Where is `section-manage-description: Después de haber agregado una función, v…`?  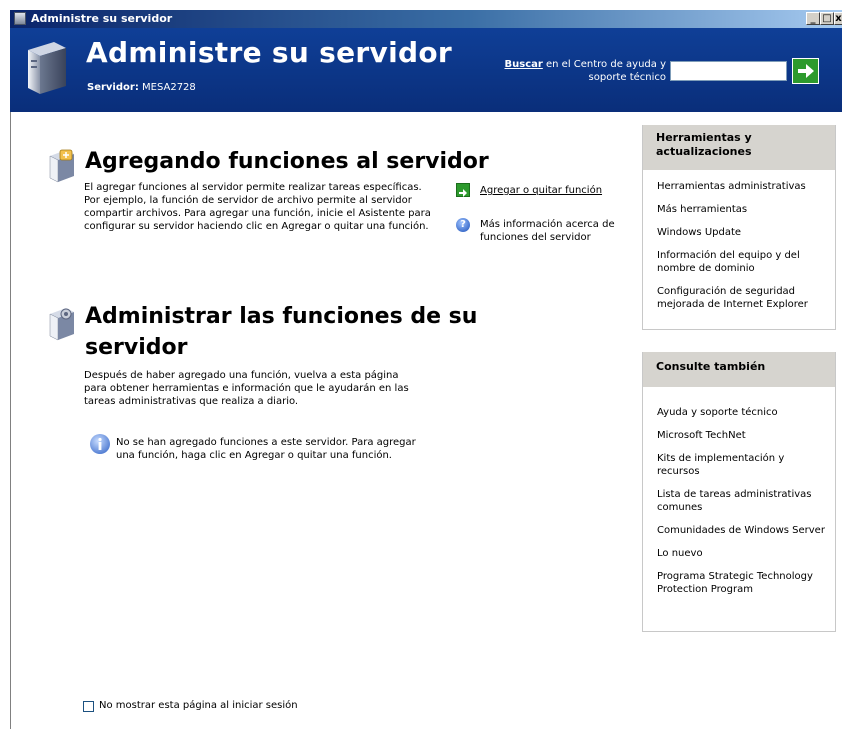 section-manage-description: Después de haber agregado una función, v… is located at coordinates (246, 388).